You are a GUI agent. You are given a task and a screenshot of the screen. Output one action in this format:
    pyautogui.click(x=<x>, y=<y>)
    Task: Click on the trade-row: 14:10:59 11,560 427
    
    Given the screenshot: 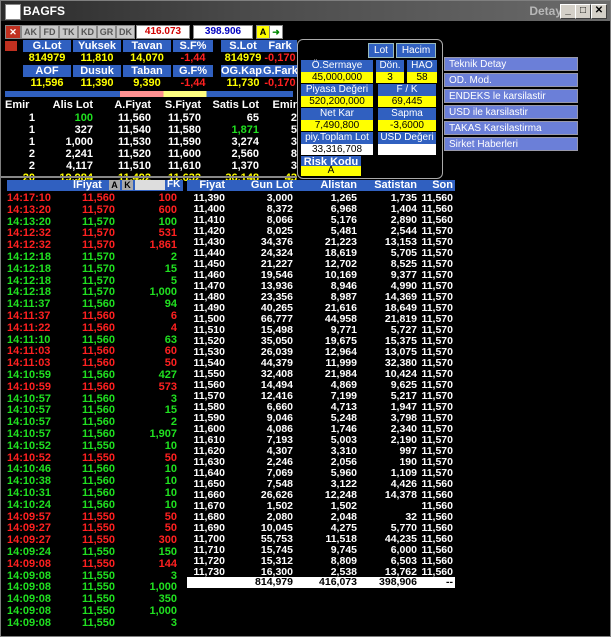 What is the action you would take?
    pyautogui.click(x=95, y=375)
    